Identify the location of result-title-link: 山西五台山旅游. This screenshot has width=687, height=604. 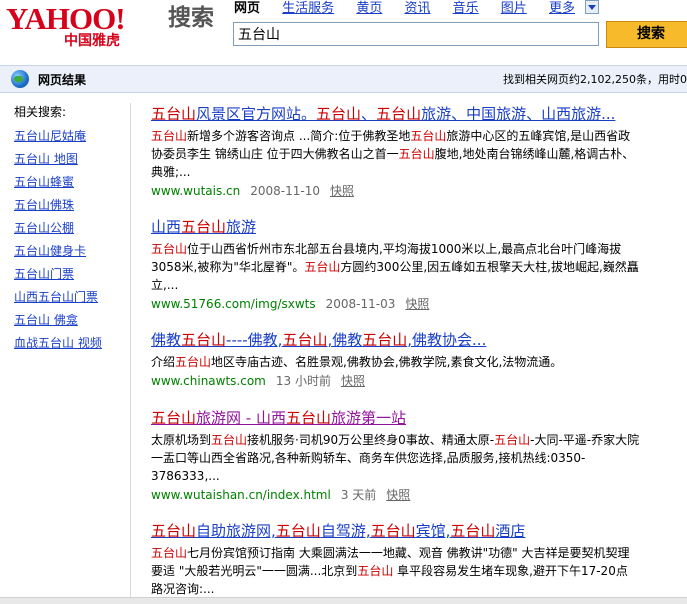
(401, 227).